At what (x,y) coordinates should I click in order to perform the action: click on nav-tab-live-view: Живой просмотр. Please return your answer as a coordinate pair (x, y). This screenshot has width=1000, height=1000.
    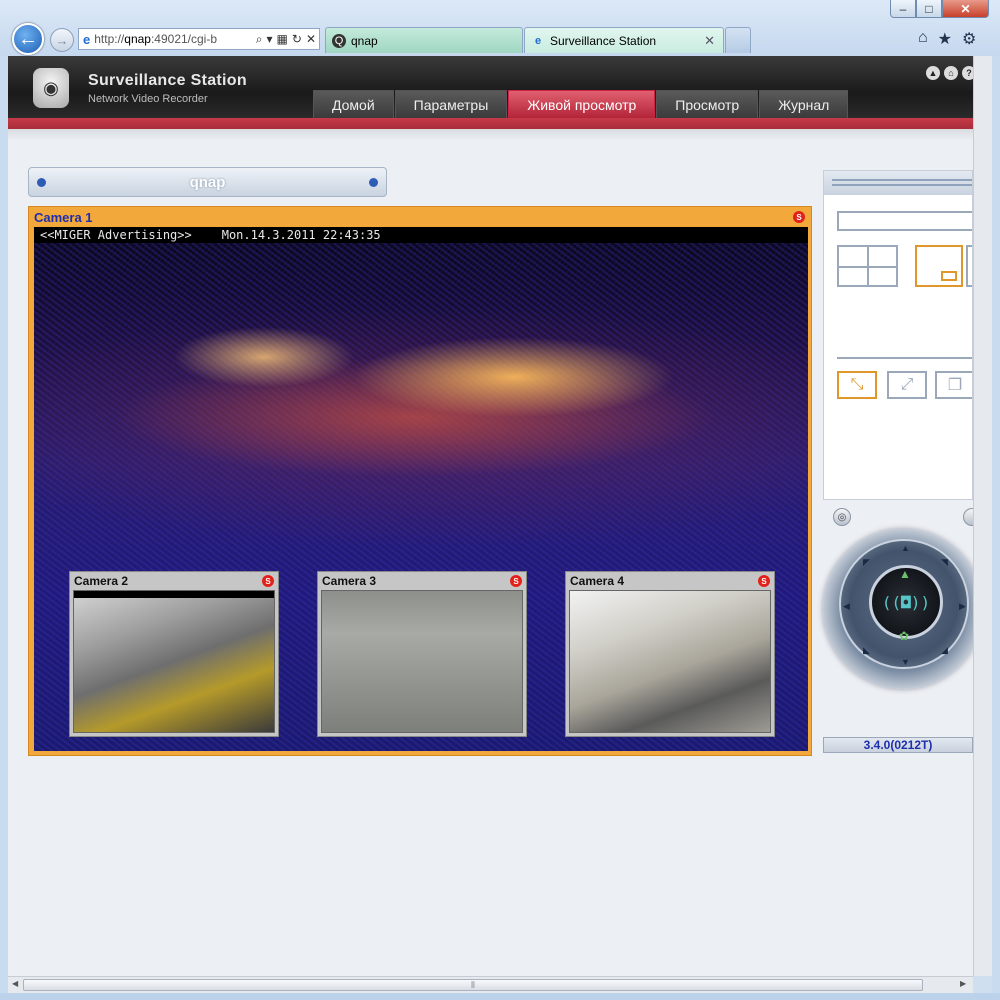
    Looking at the image, I should click on (582, 104).